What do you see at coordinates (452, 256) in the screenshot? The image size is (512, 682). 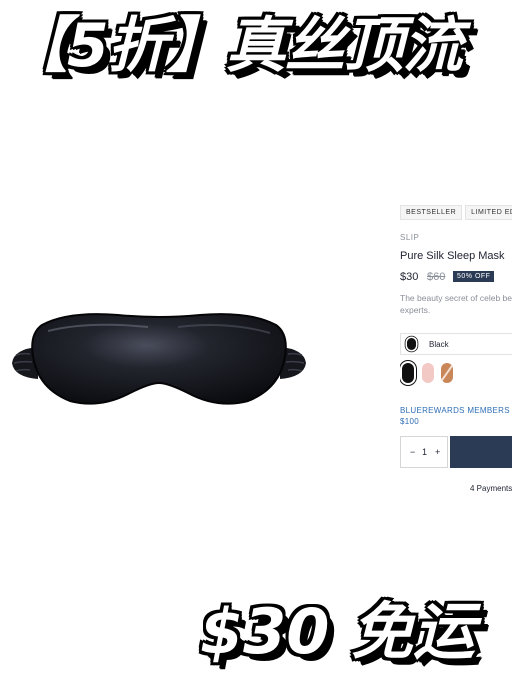 I see `product-title: Pure Silk Sleep Mask` at bounding box center [452, 256].